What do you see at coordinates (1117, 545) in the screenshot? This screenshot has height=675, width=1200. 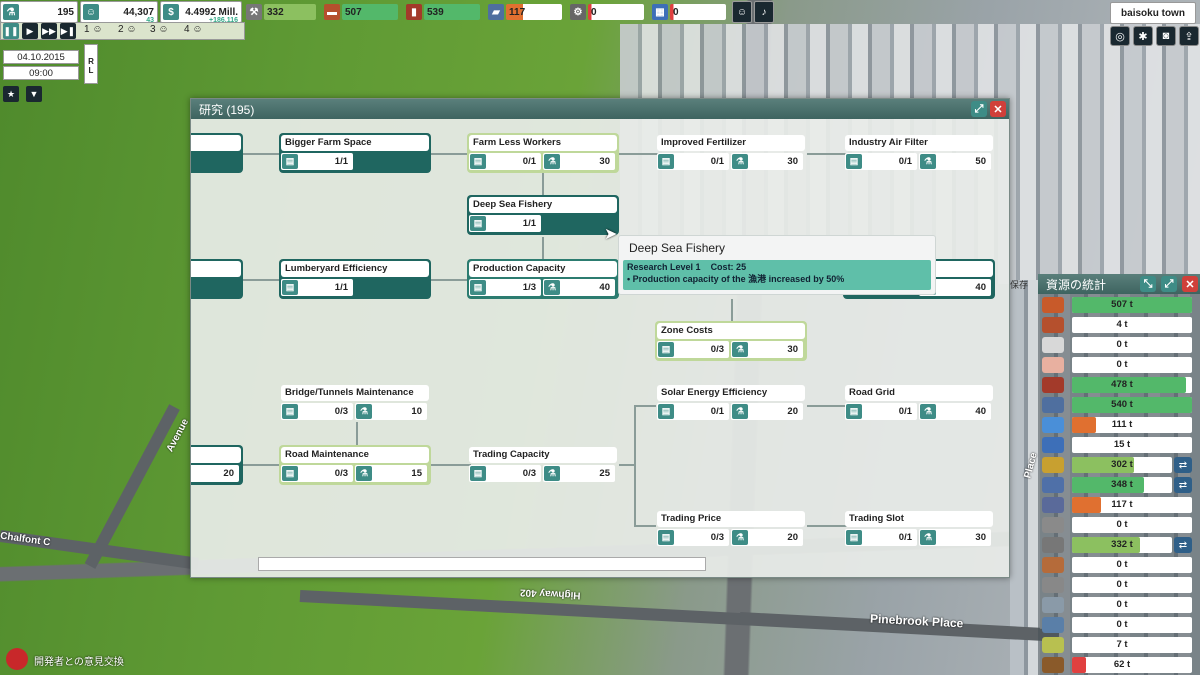 I see `resource-row: 332 t ⇄` at bounding box center [1117, 545].